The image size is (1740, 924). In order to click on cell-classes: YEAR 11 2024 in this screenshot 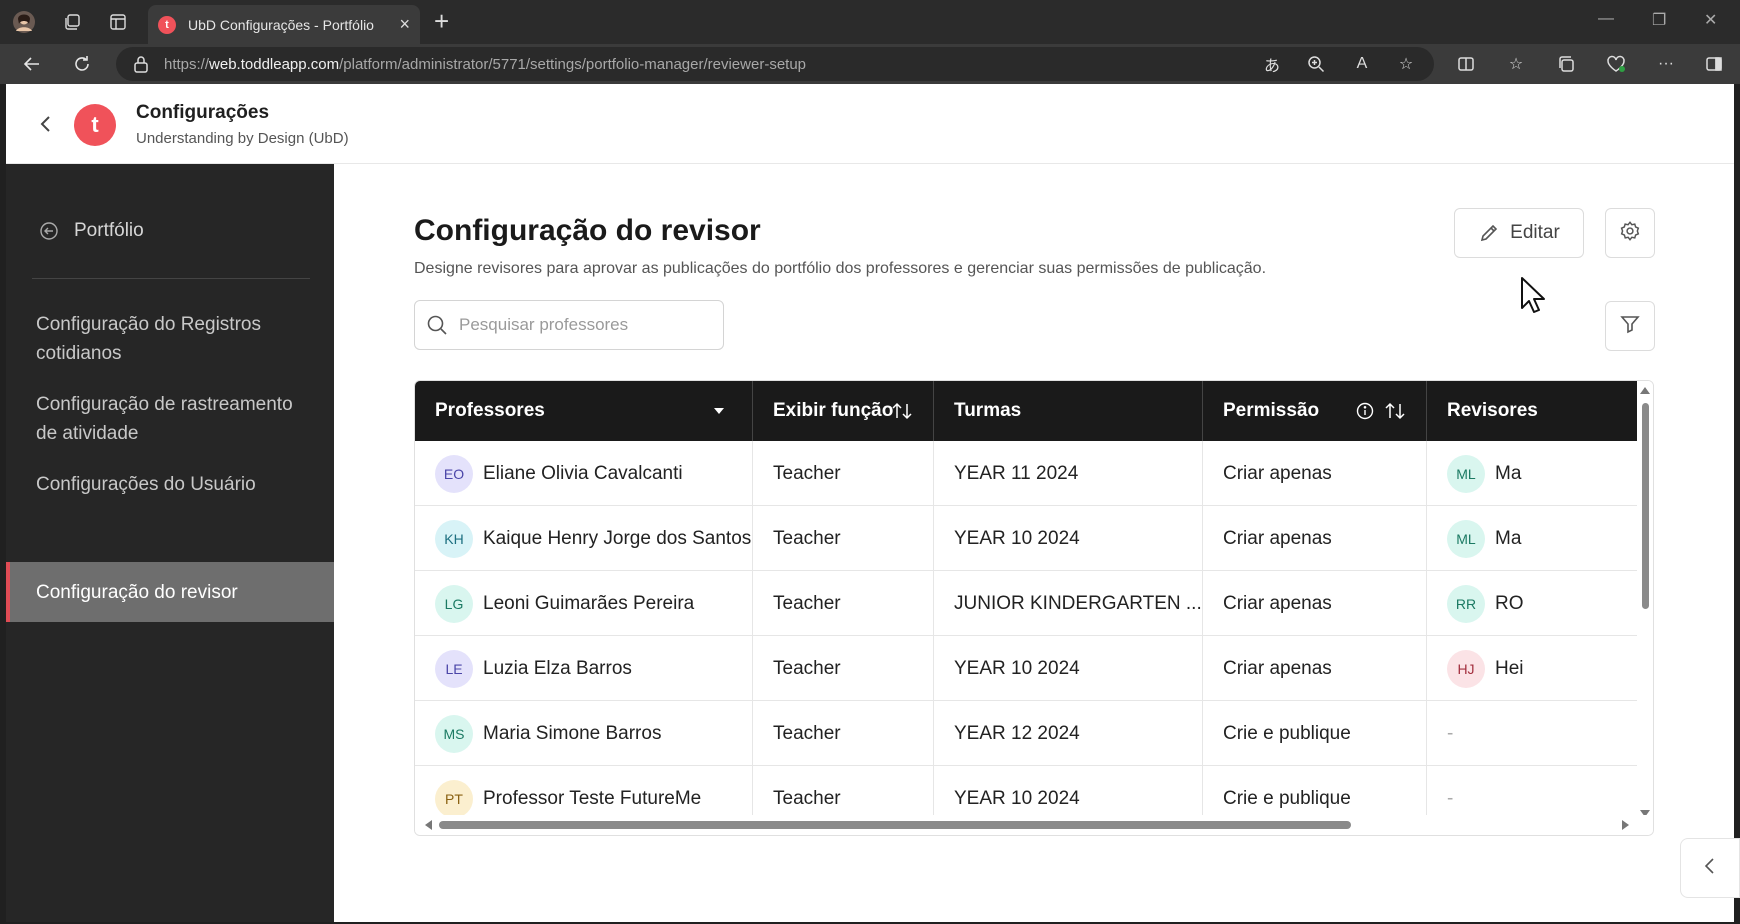, I will do `click(1068, 473)`.